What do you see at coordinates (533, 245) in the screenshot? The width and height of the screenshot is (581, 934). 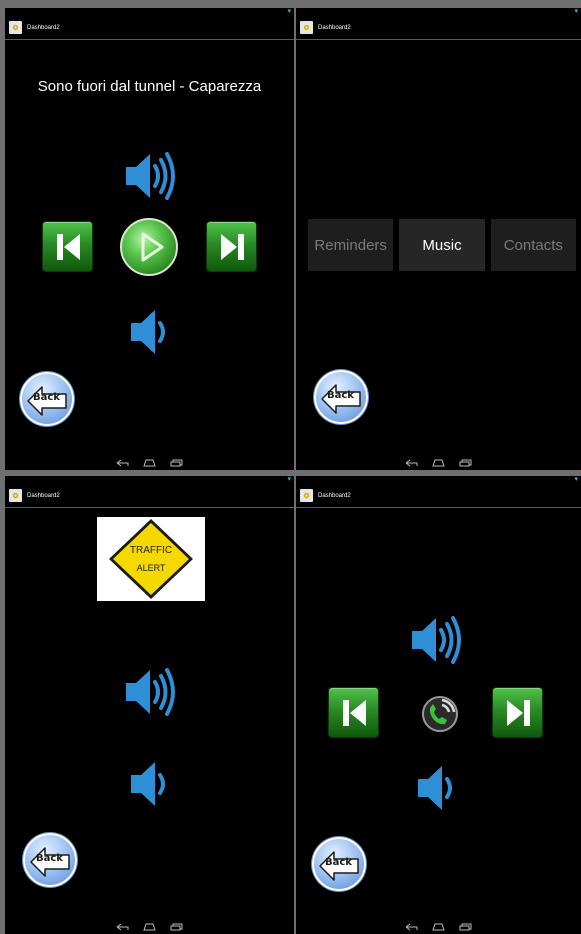 I see `tab-contacts: Contacts` at bounding box center [533, 245].